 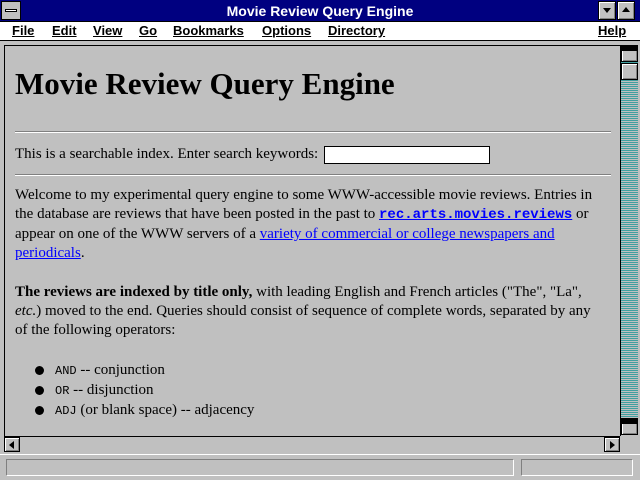 What do you see at coordinates (134, 292) in the screenshot?
I see `index-bold-text: The reviews are indexed by title only,` at bounding box center [134, 292].